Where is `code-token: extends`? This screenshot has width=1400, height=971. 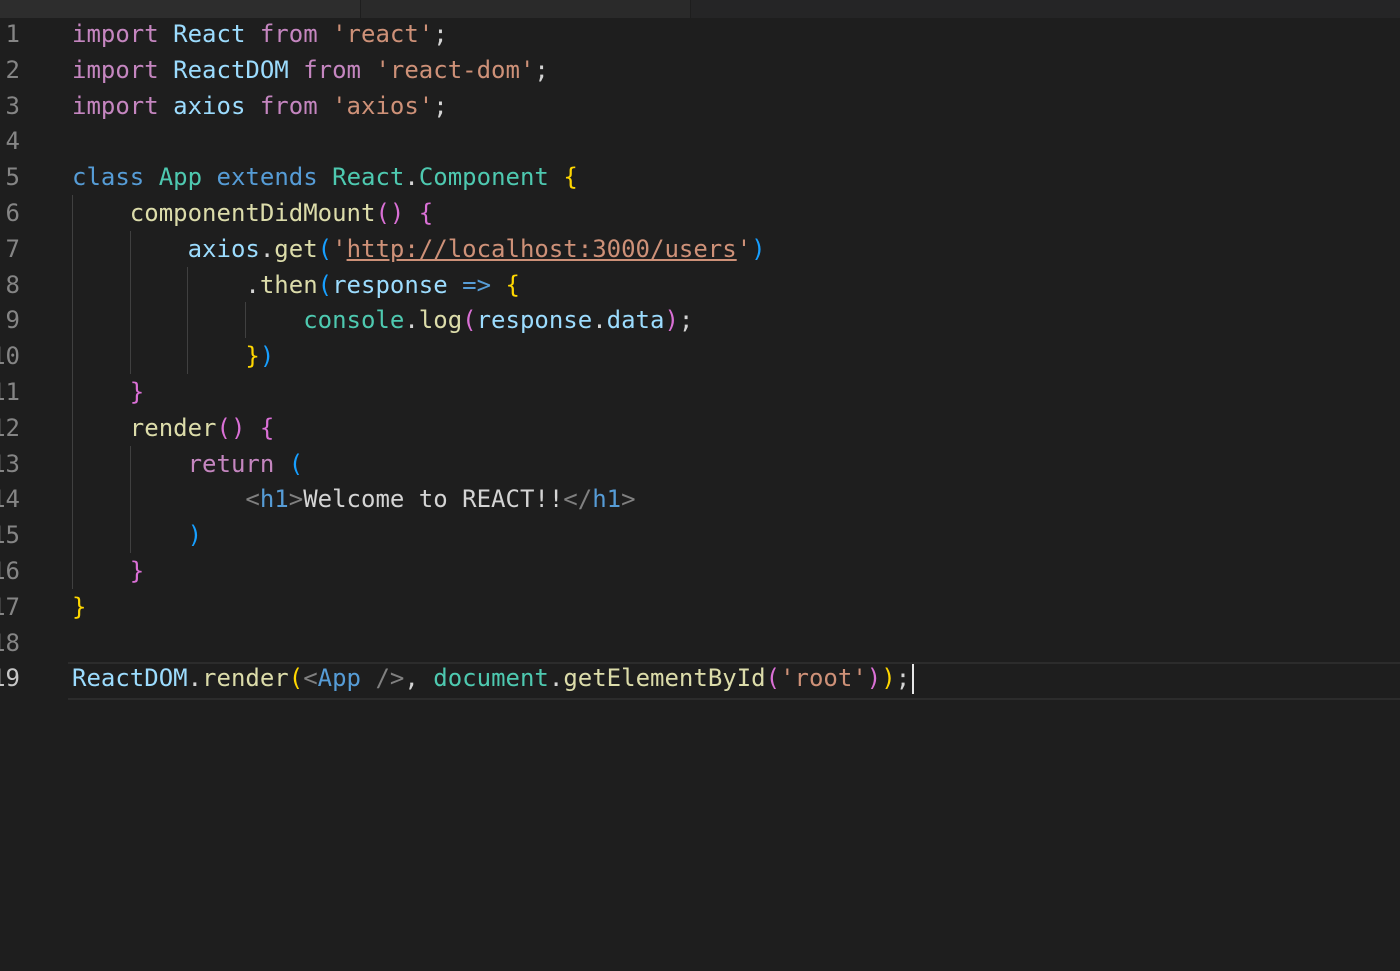
code-token: extends is located at coordinates (267, 177).